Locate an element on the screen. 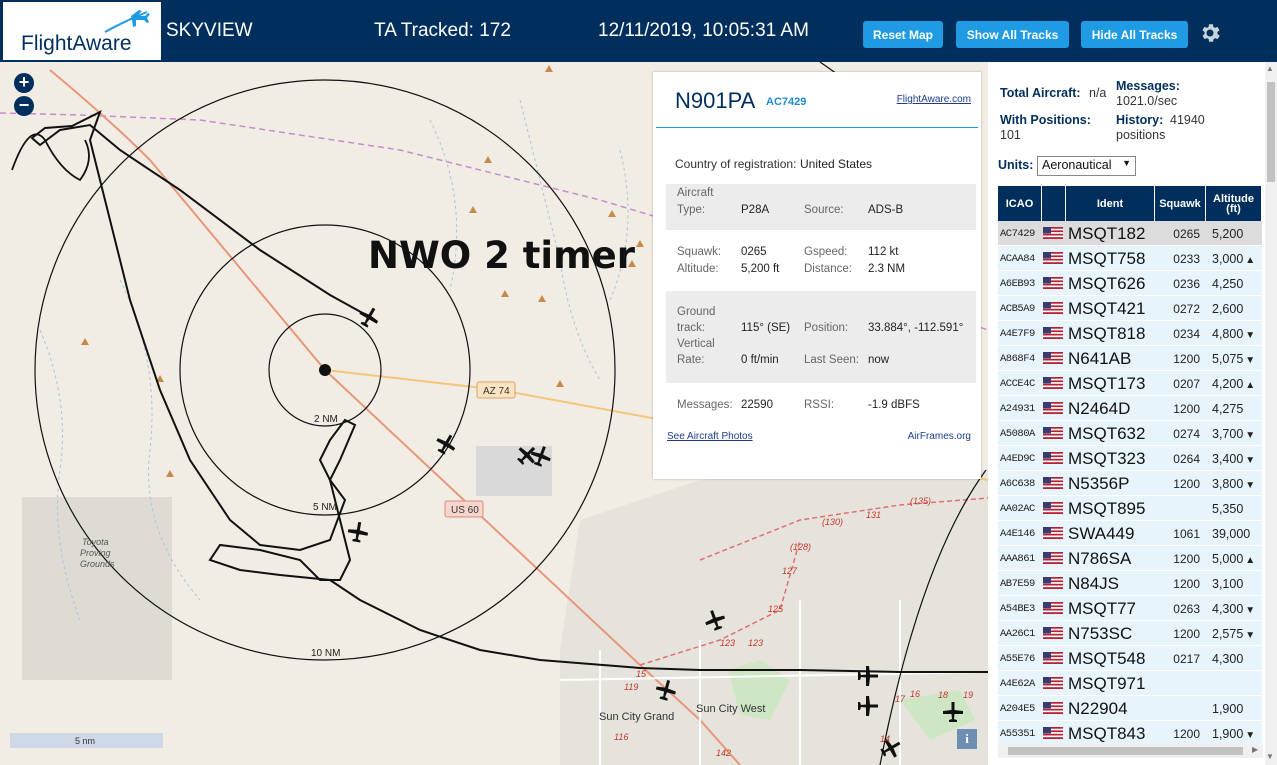 This screenshot has height=765, width=1277. gear-icon is located at coordinates (1210, 33).